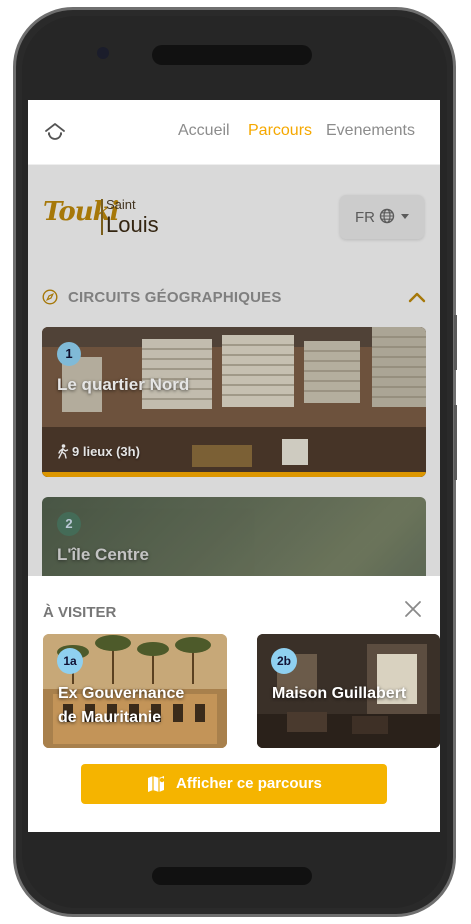 The width and height of the screenshot is (471, 924). What do you see at coordinates (232, 55) in the screenshot?
I see `earpiece-speaker` at bounding box center [232, 55].